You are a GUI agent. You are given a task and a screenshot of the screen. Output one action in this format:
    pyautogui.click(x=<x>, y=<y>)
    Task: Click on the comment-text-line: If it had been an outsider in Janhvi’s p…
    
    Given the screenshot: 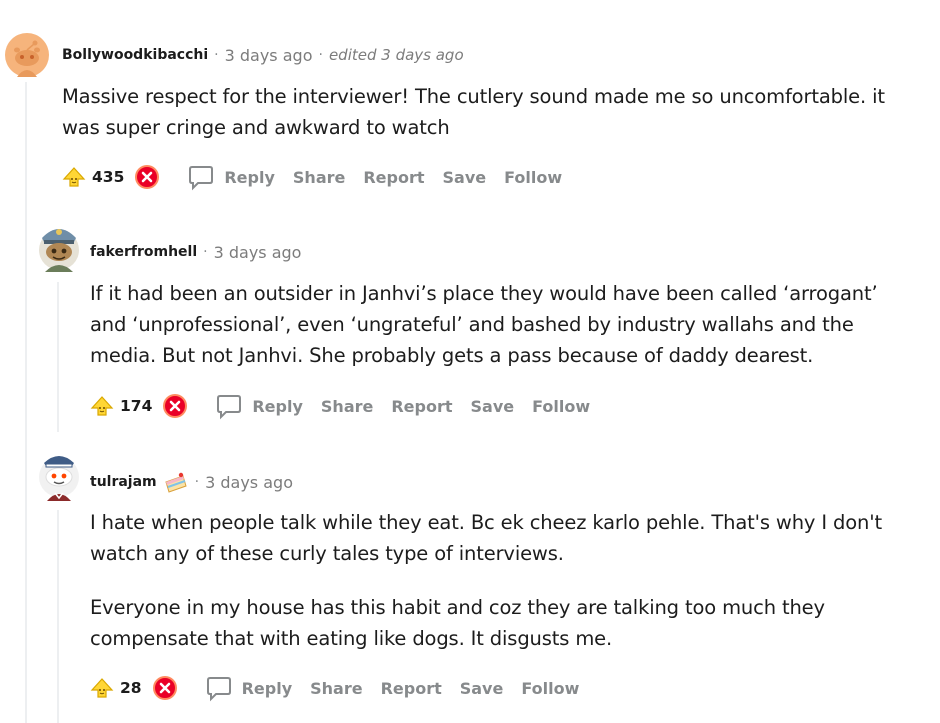 What is the action you would take?
    pyautogui.click(x=484, y=293)
    